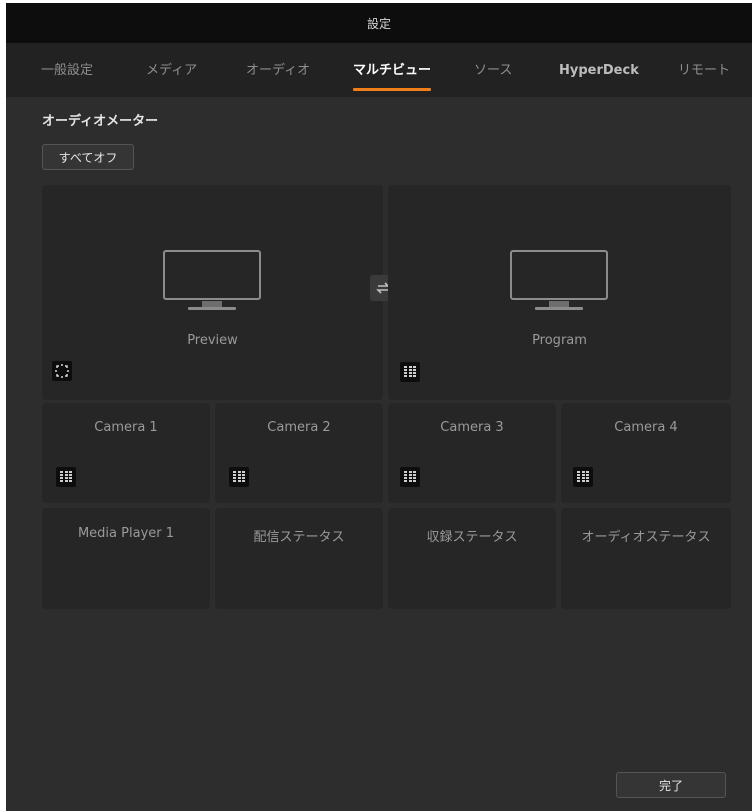  What do you see at coordinates (472, 558) in the screenshot?
I see `recording-status-cell: 収録ステータス` at bounding box center [472, 558].